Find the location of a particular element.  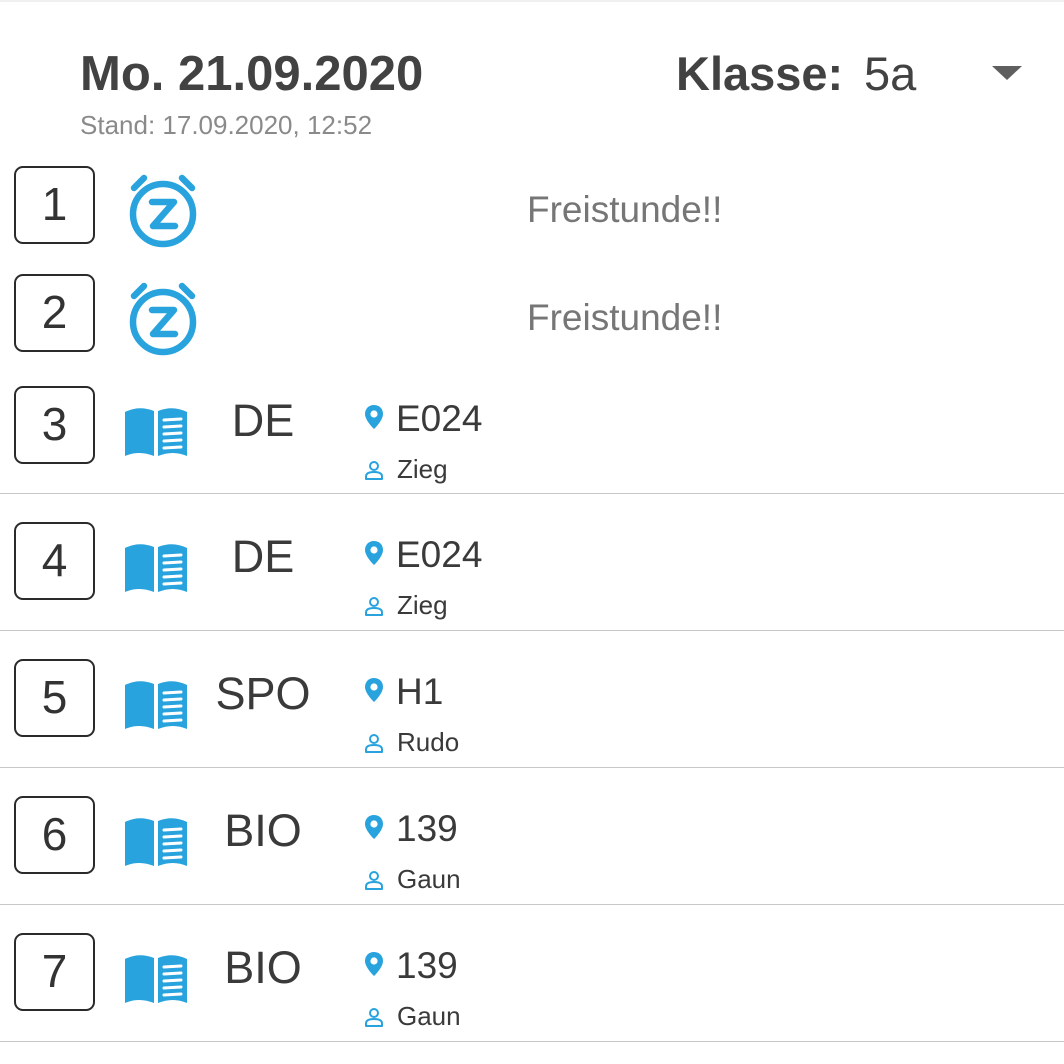

period-number: 6 is located at coordinates (54, 835).